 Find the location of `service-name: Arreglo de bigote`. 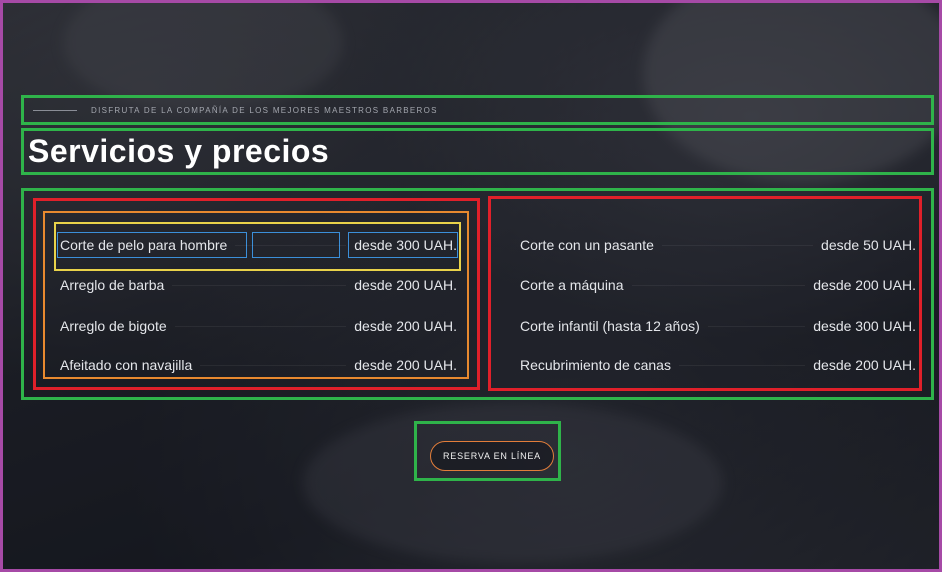

service-name: Arreglo de bigote is located at coordinates (113, 326).